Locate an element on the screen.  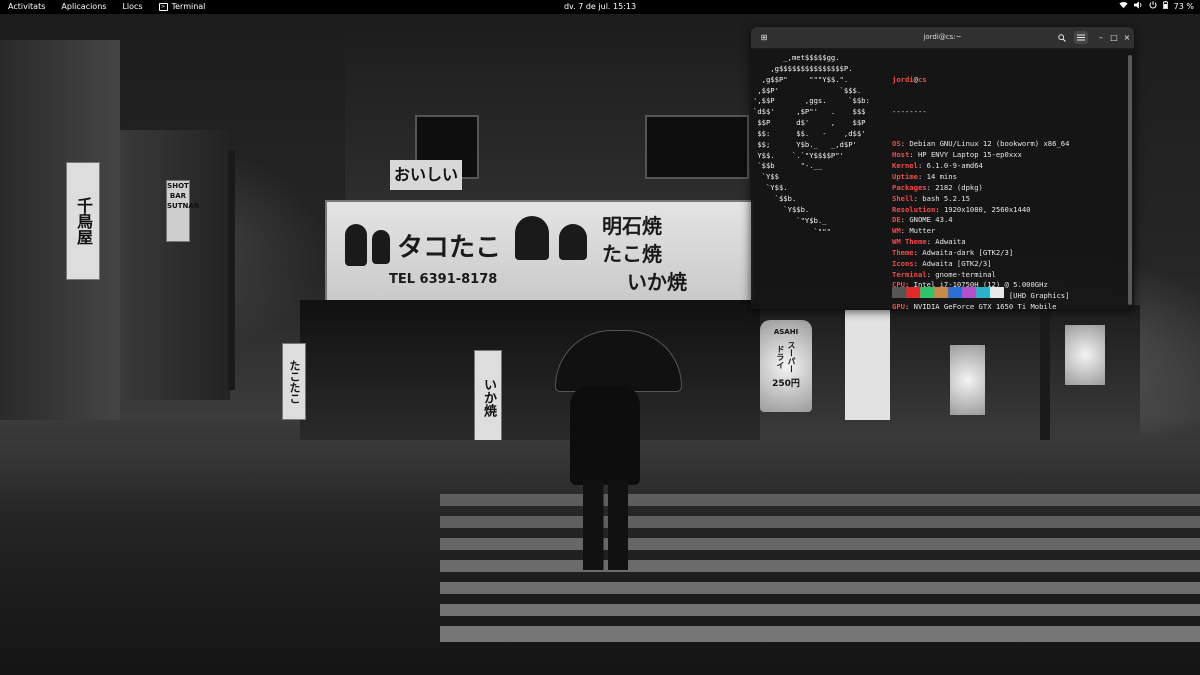
ascii-logo-line: `"Y$b._ is located at coordinates (790, 220).